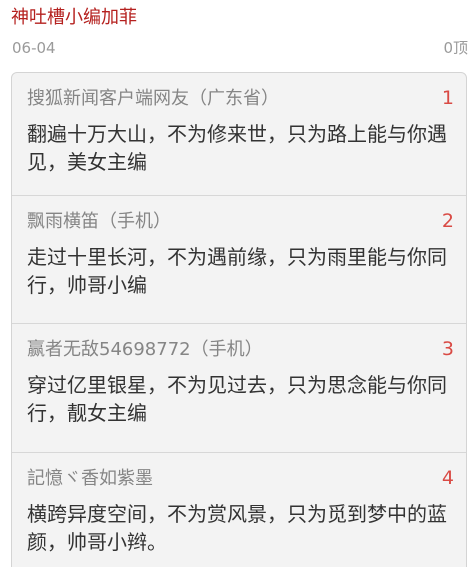  Describe the element at coordinates (153, 99) in the screenshot. I see `commenter-name: 搜狐新闻客户端网友（广东省）` at that location.